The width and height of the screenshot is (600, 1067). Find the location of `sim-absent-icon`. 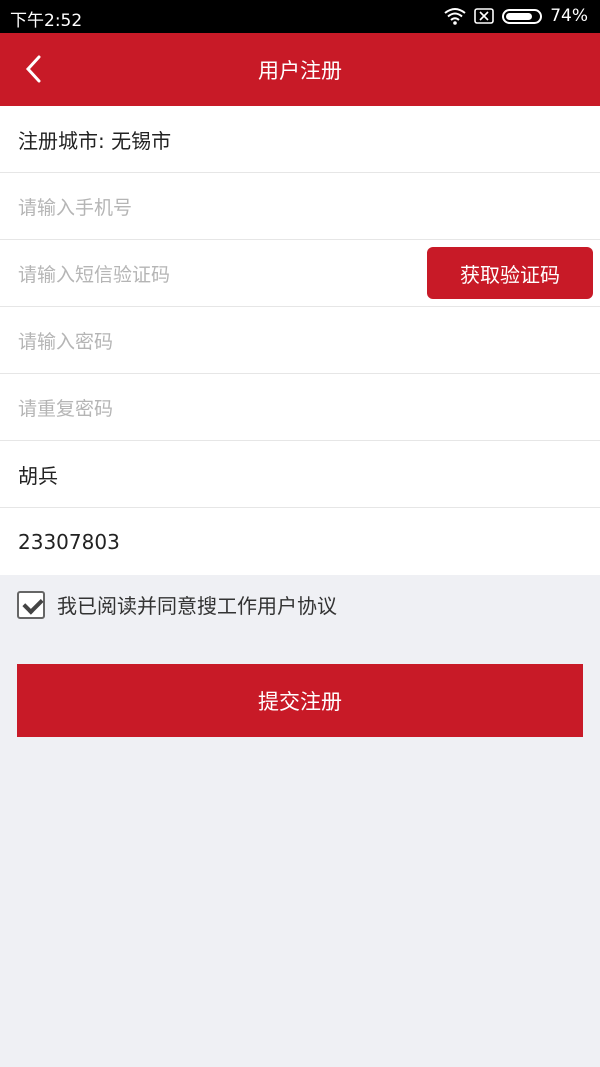

sim-absent-icon is located at coordinates (484, 16).